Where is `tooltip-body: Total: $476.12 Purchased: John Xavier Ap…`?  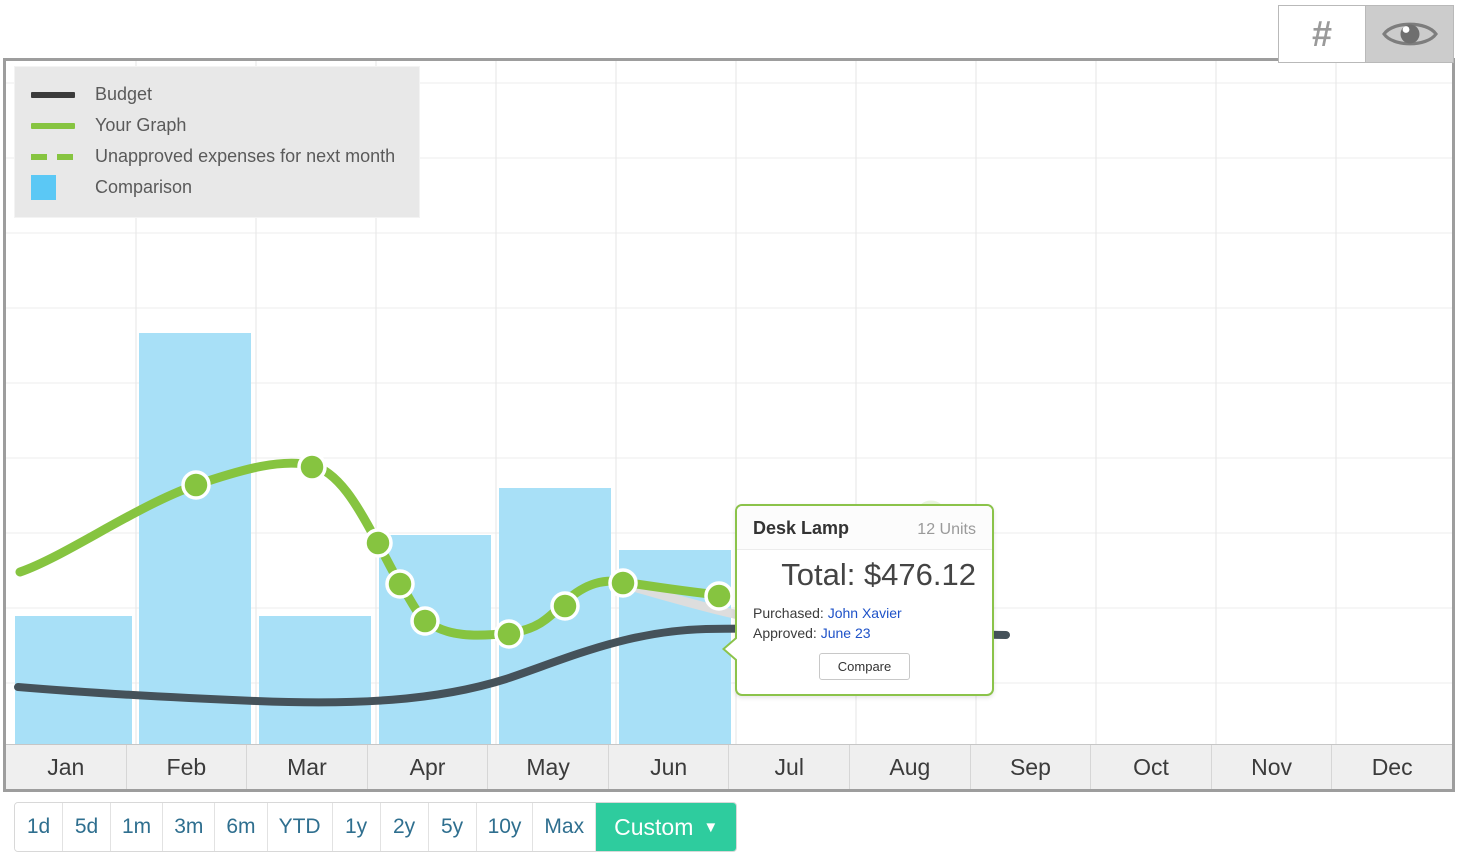 tooltip-body: Total: $476.12 Purchased: John Xavier Ap… is located at coordinates (864, 622).